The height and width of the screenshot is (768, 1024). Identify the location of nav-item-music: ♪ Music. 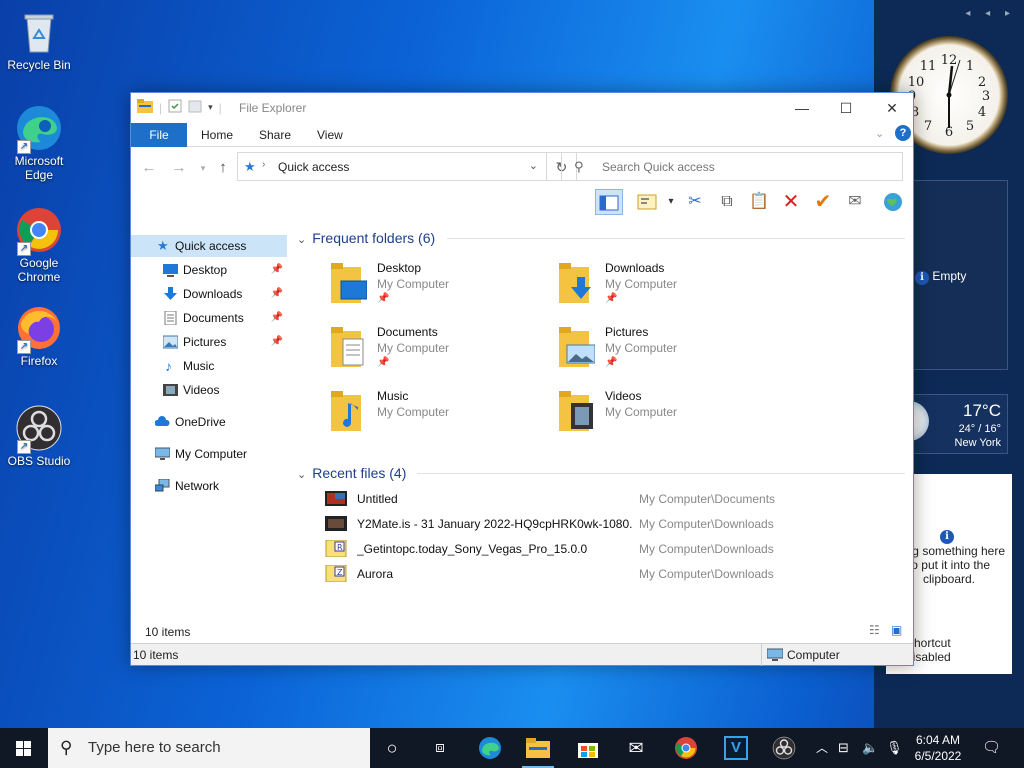
(209, 366).